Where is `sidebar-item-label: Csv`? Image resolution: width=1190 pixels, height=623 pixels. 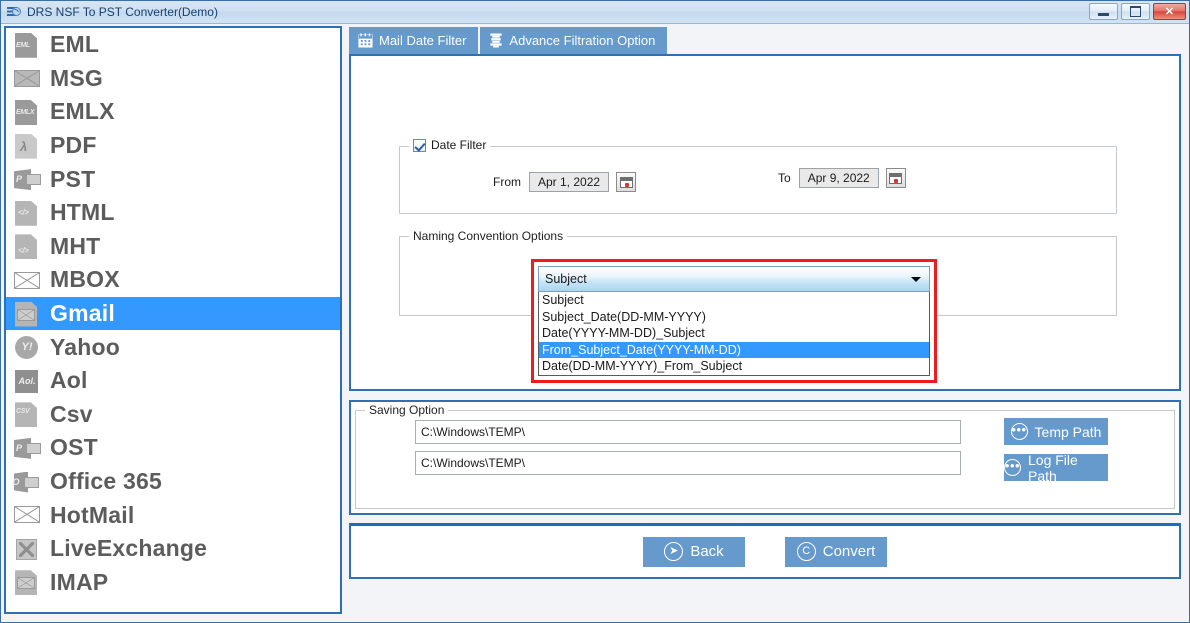 sidebar-item-label: Csv is located at coordinates (71, 413).